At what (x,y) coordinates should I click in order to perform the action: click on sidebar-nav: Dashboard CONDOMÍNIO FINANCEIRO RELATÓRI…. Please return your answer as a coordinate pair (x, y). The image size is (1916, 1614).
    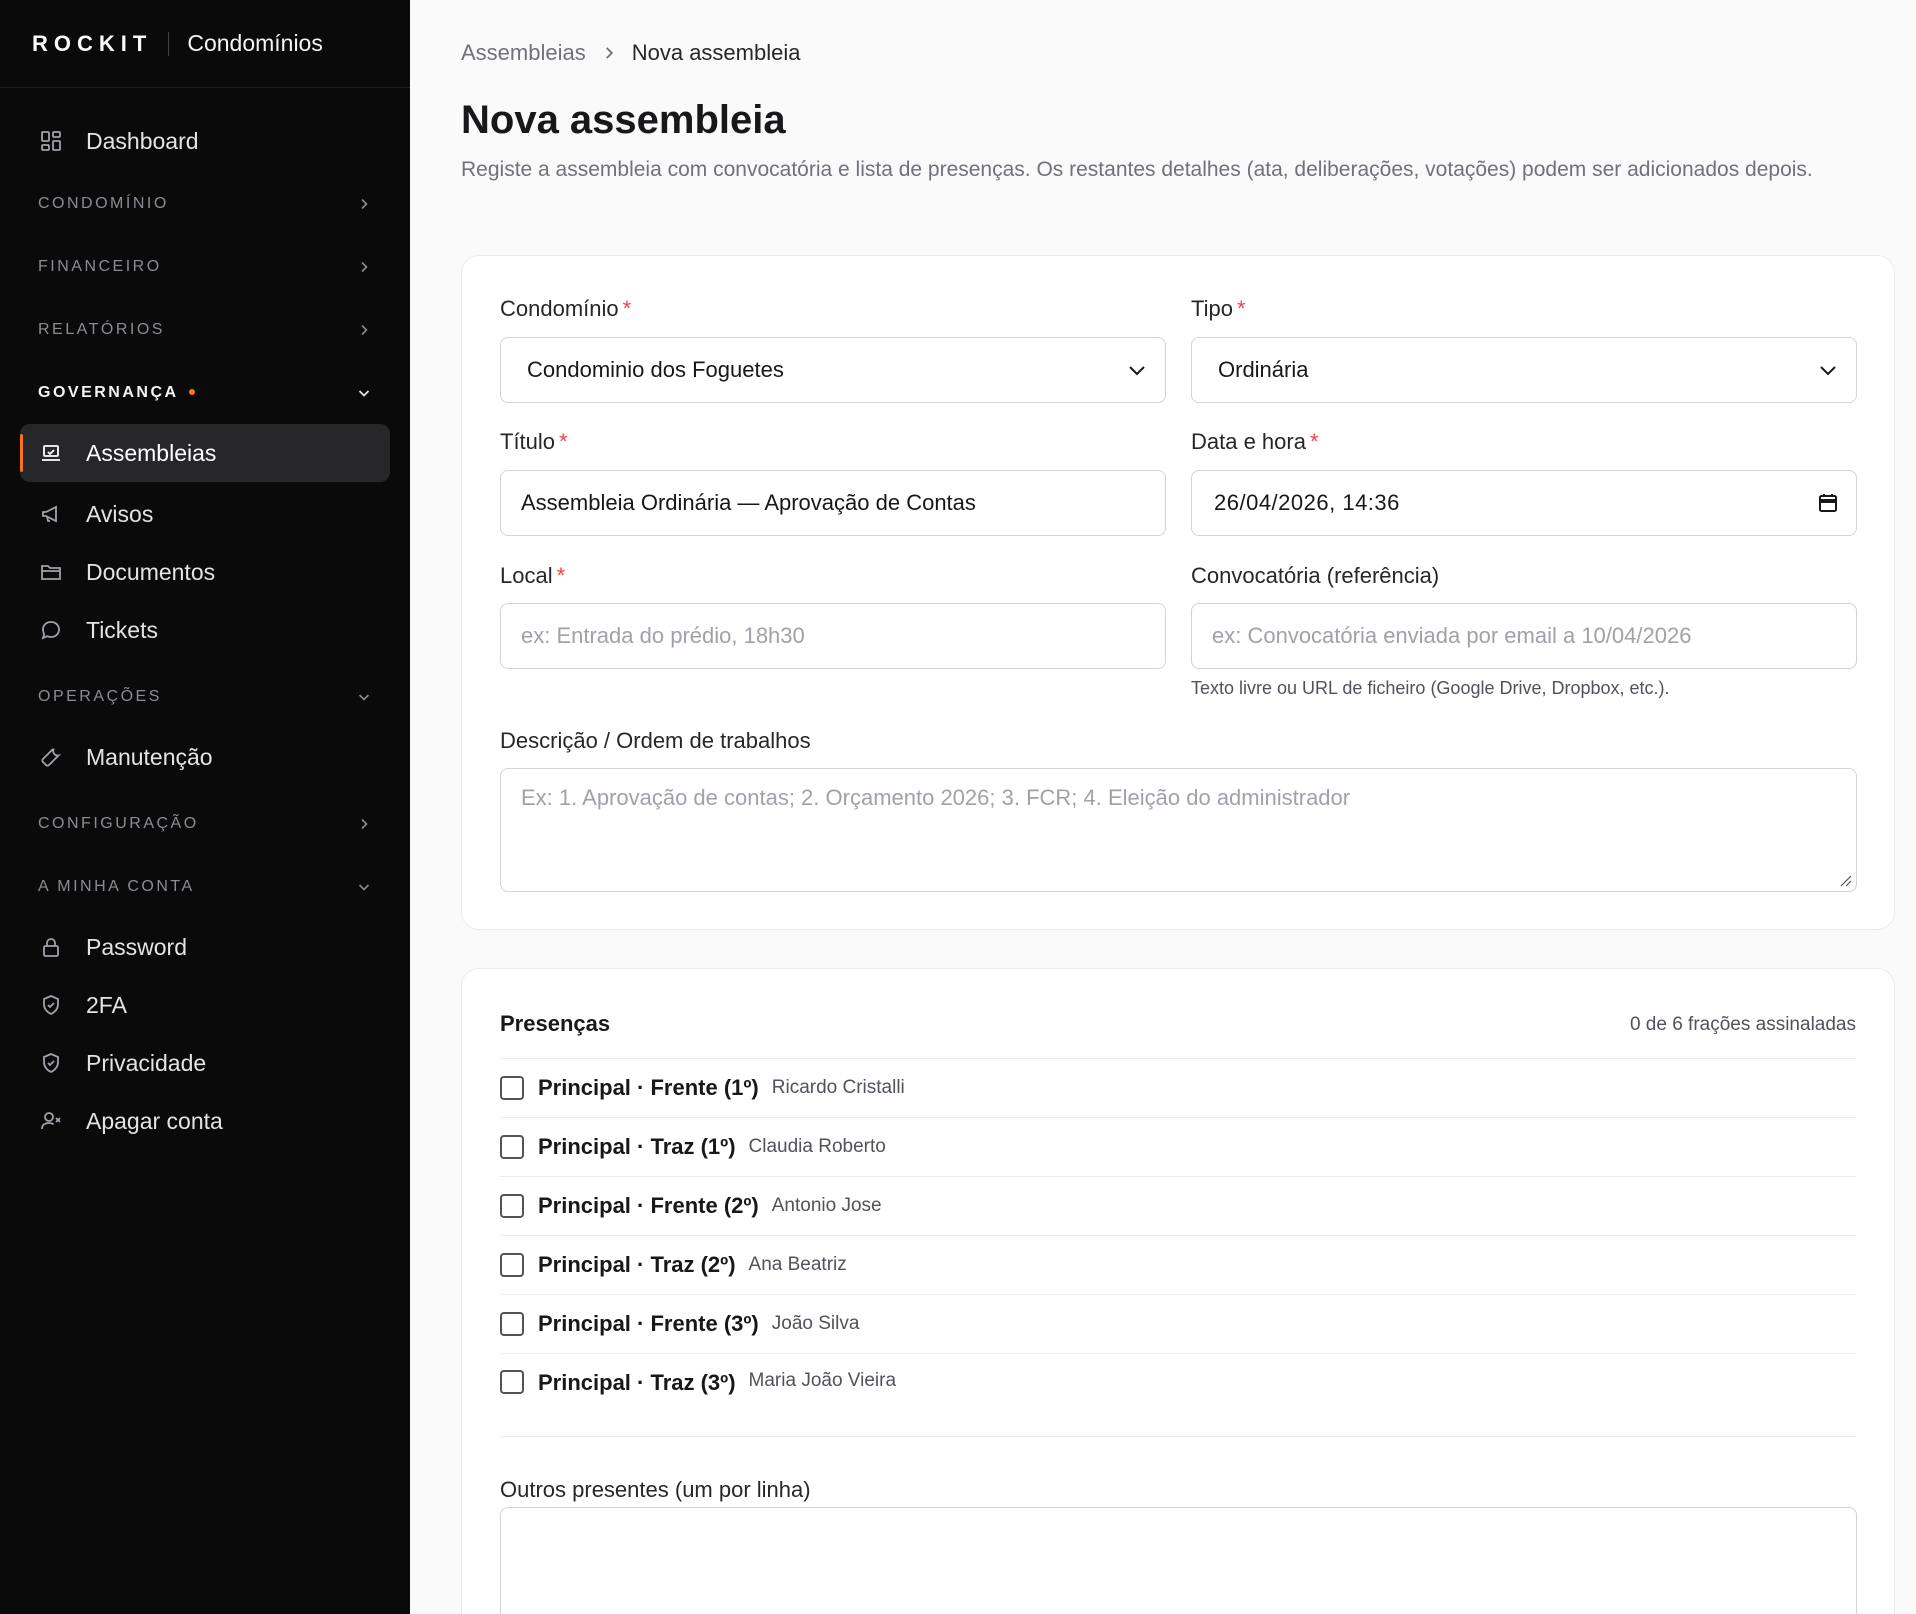
    Looking at the image, I should click on (205, 619).